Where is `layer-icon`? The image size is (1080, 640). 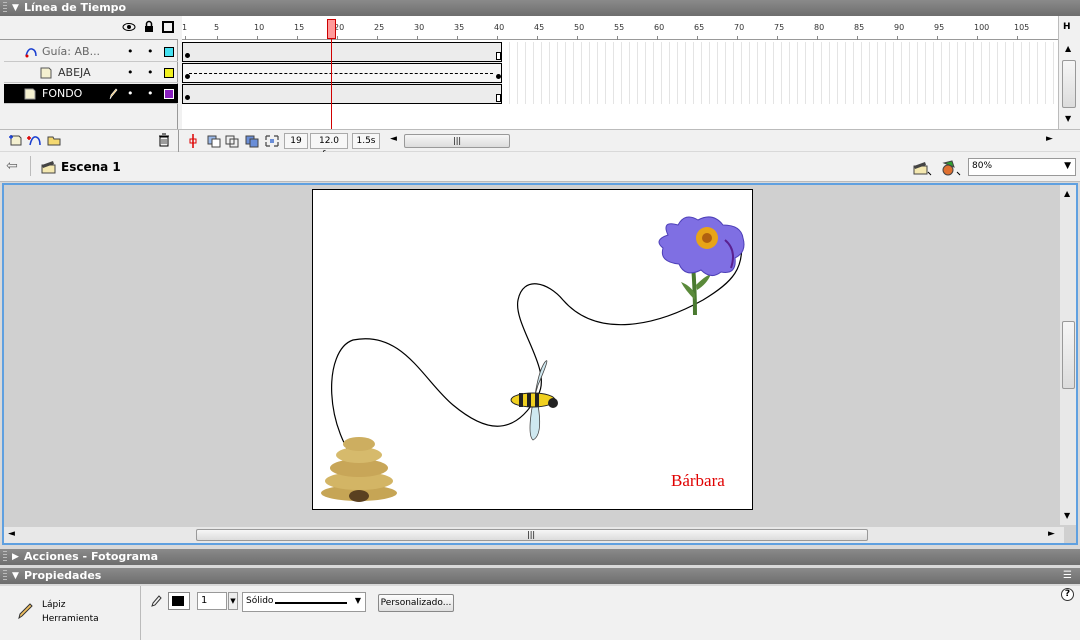 layer-icon is located at coordinates (30, 94).